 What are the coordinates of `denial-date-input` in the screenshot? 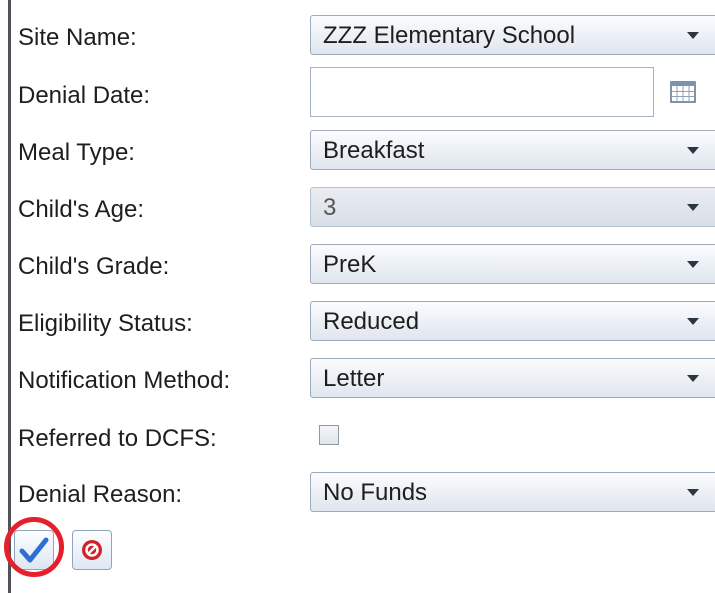 It's located at (482, 92).